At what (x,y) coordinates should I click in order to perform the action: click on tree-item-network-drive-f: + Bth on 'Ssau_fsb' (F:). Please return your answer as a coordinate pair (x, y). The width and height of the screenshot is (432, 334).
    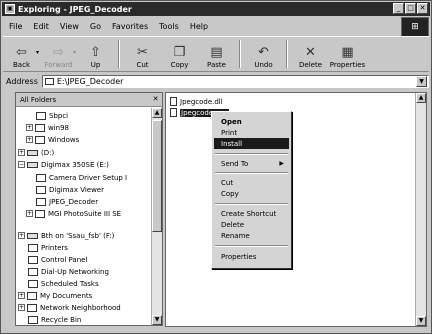
    Looking at the image, I should click on (66, 235).